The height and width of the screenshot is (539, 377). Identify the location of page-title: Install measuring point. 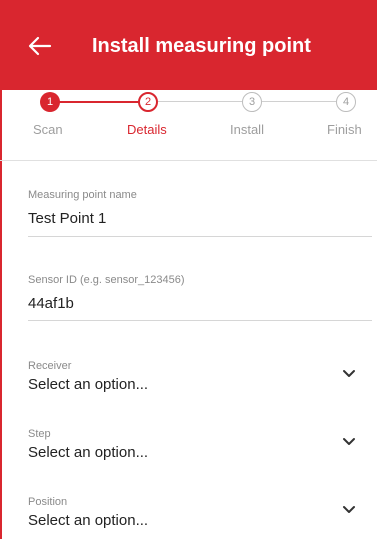
(201, 46).